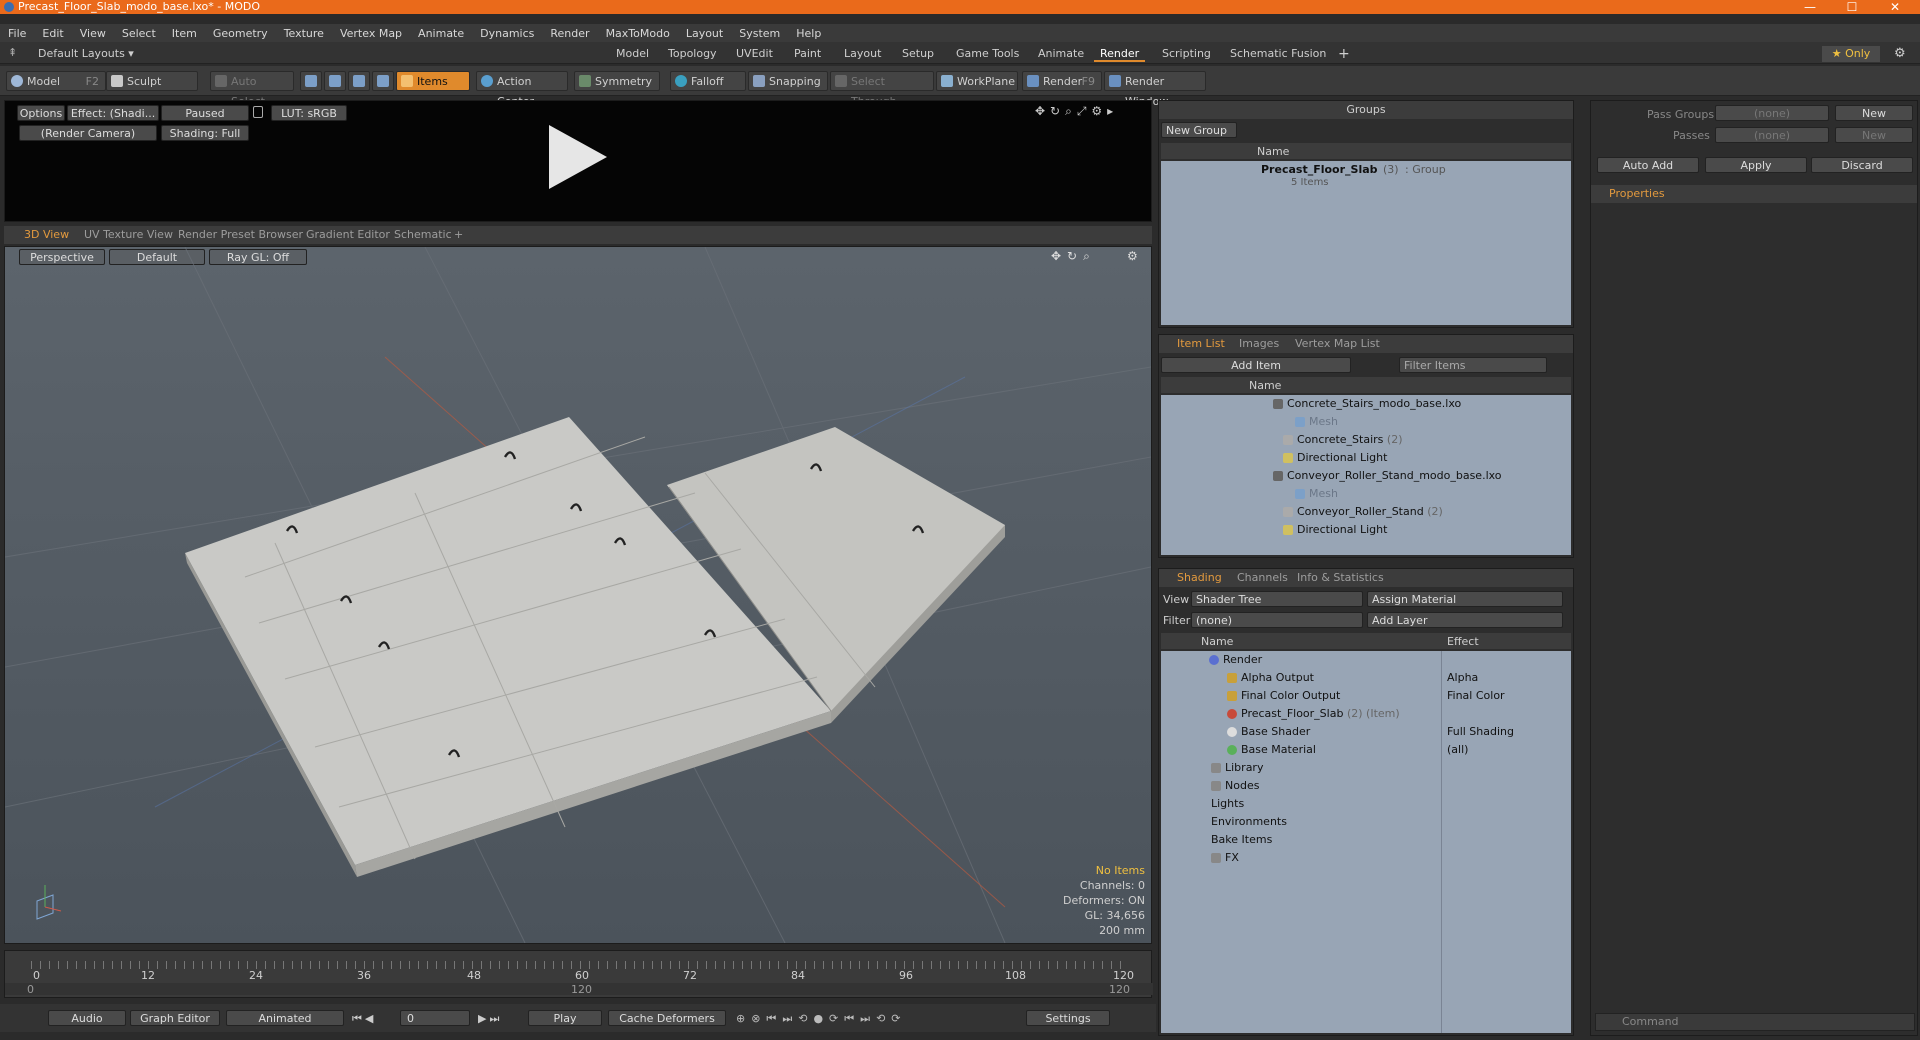 The image size is (1920, 1040). Describe the element at coordinates (1344, 54) in the screenshot. I see `add-layout-tab-button: +` at that location.